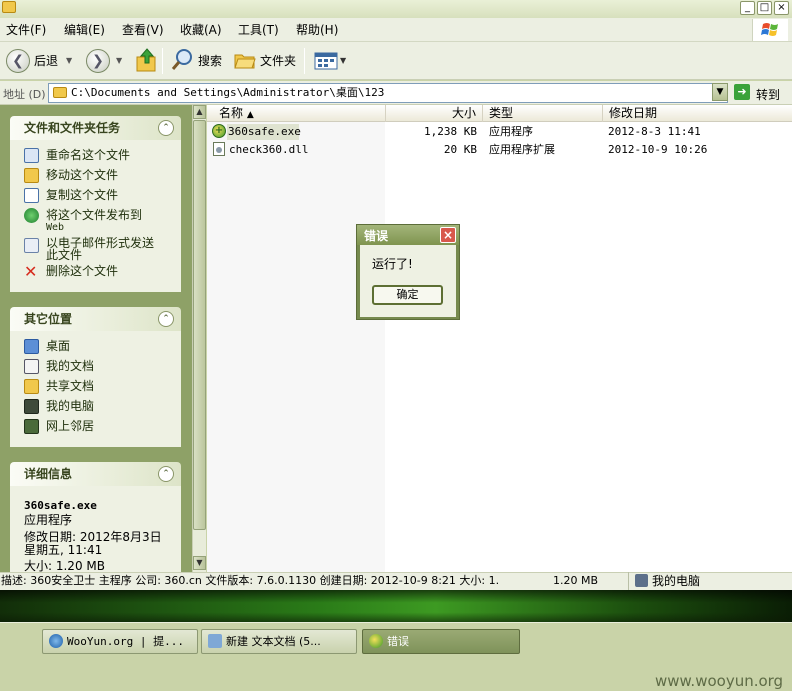 Image resolution: width=792 pixels, height=691 pixels. What do you see at coordinates (56, 641) in the screenshot?
I see `ie-icon` at bounding box center [56, 641].